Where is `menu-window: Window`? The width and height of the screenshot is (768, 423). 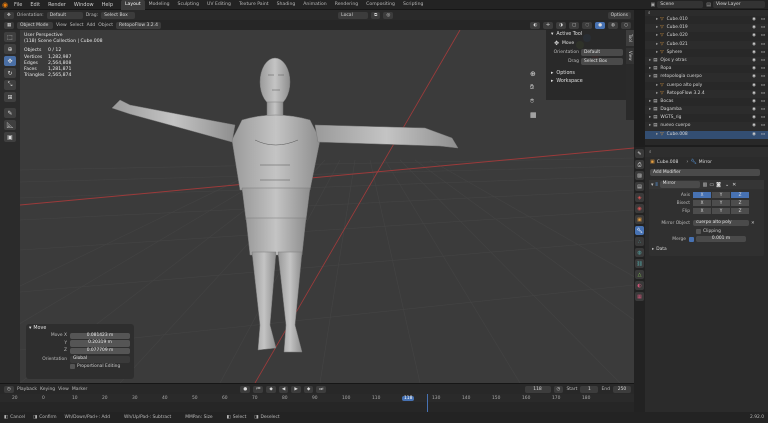 menu-window: Window is located at coordinates (84, 5).